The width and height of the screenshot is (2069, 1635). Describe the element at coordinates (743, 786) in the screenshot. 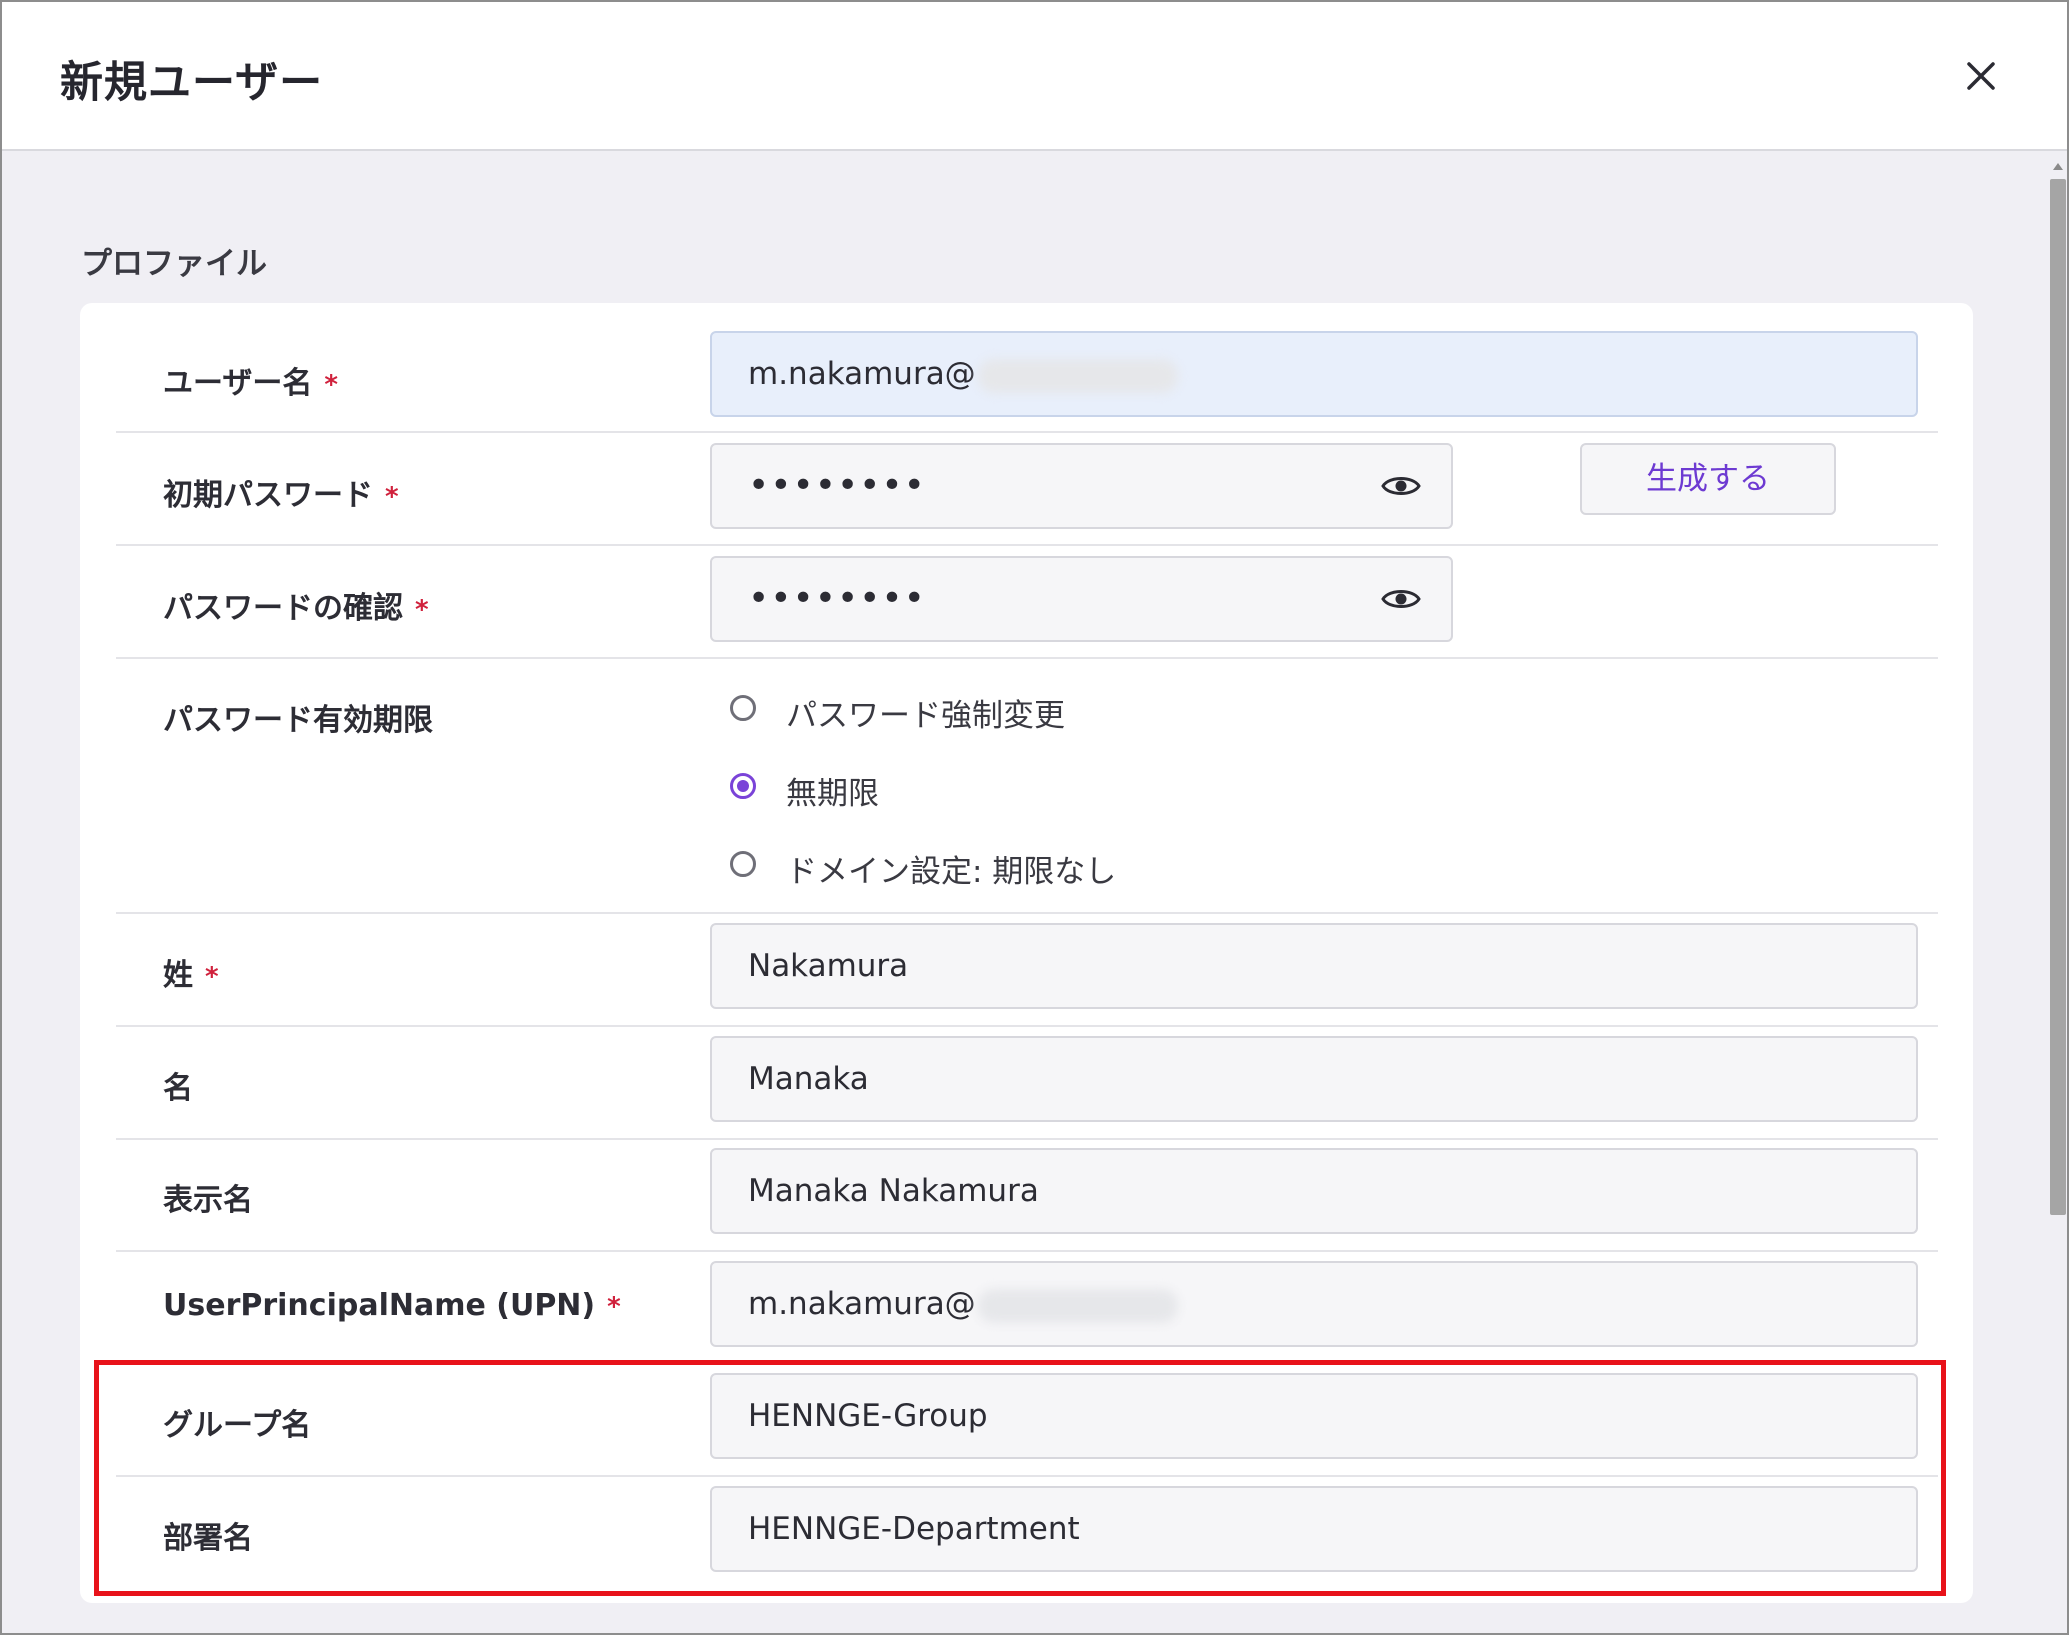

I see `radio-checked-icon` at that location.